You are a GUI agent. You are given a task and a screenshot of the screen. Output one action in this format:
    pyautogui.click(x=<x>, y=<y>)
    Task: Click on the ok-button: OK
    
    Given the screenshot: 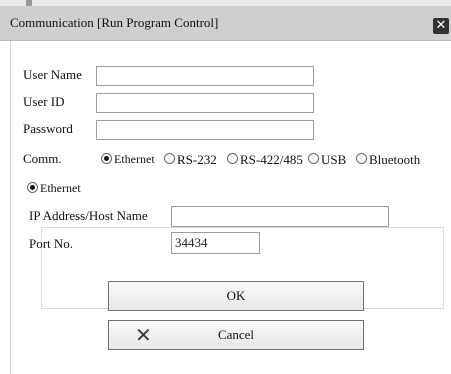 What is the action you would take?
    pyautogui.click(x=236, y=296)
    